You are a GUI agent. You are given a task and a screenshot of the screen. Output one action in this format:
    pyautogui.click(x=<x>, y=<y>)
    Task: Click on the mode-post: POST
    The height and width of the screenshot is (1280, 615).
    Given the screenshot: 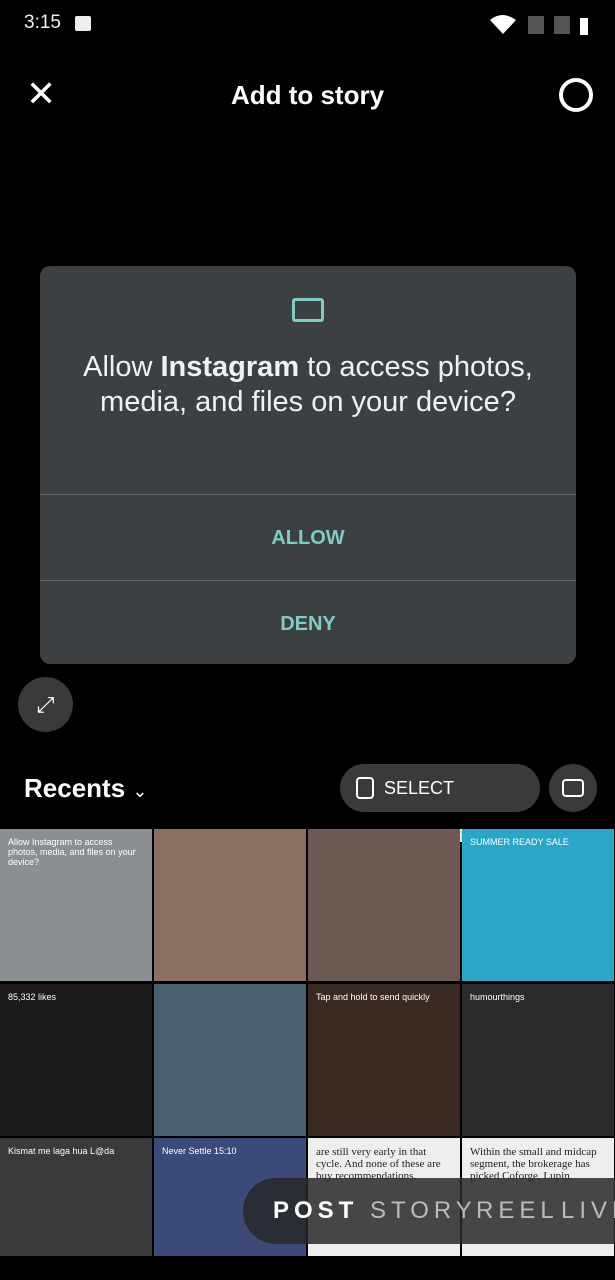 What is the action you would take?
    pyautogui.click(x=315, y=1211)
    